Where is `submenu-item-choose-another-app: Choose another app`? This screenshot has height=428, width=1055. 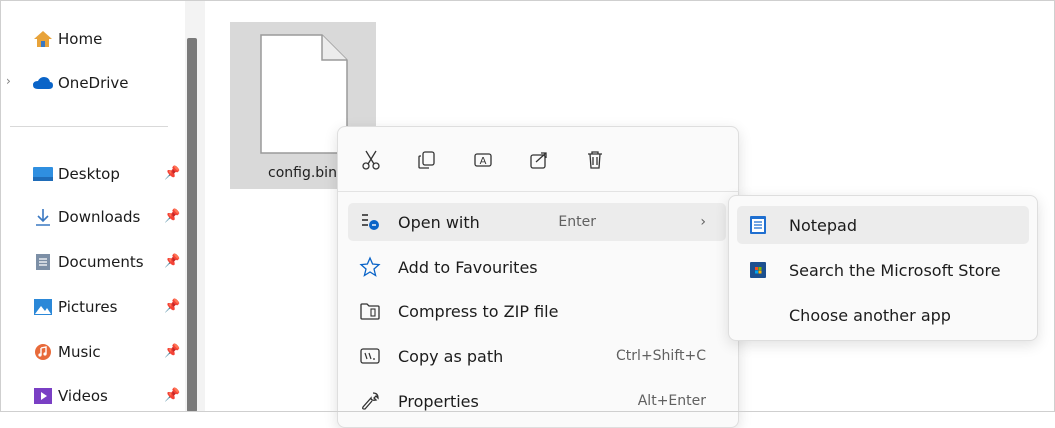 submenu-item-choose-another-app: Choose another app is located at coordinates (883, 315).